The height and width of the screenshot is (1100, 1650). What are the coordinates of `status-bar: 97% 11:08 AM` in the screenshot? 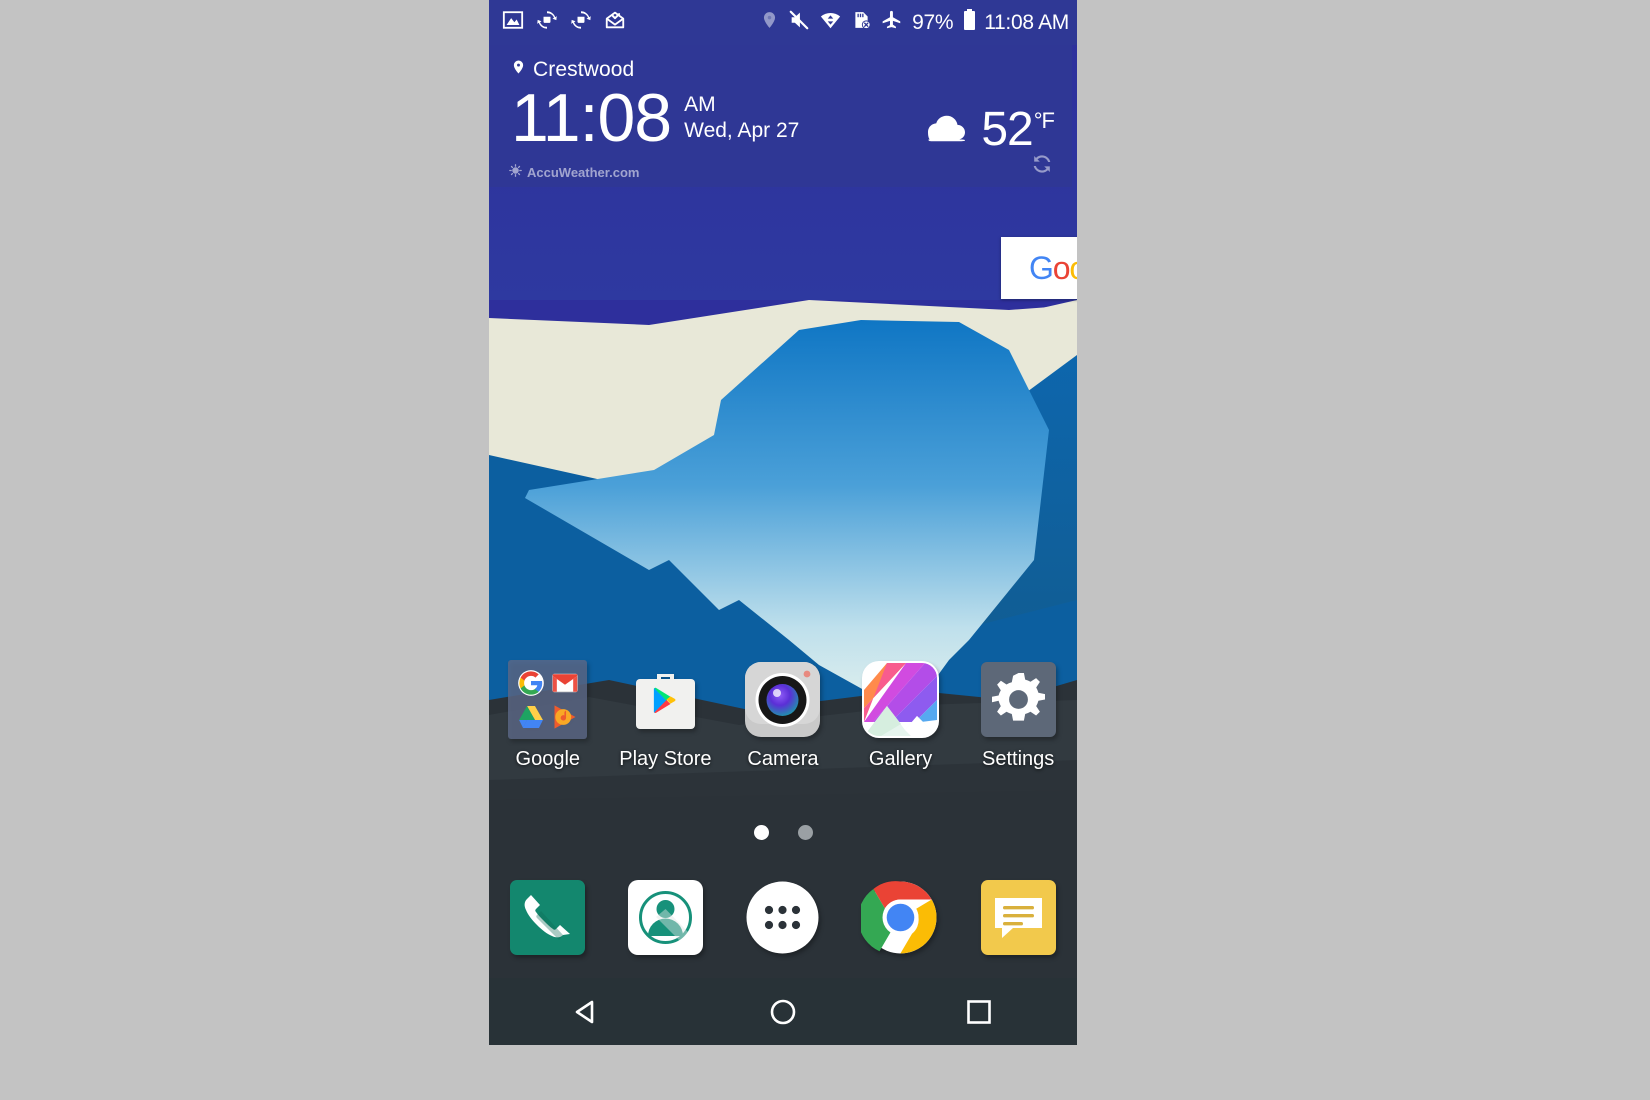 It's located at (783, 22).